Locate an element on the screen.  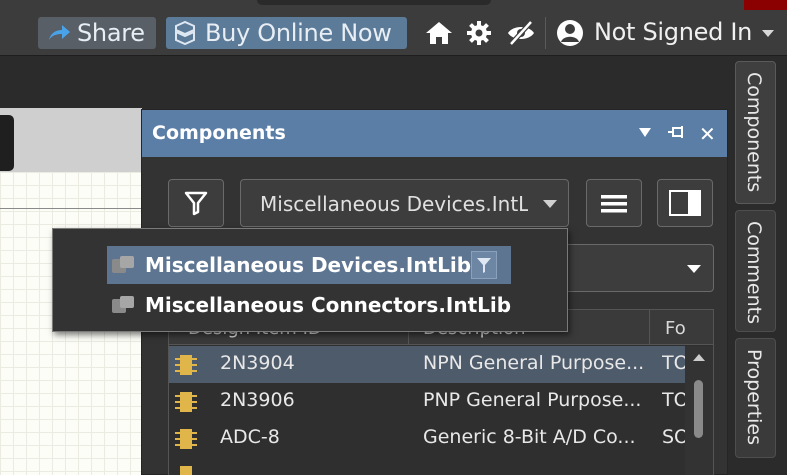
table-row: 2N3906 PNP General Purpose... TO is located at coordinates (427, 401).